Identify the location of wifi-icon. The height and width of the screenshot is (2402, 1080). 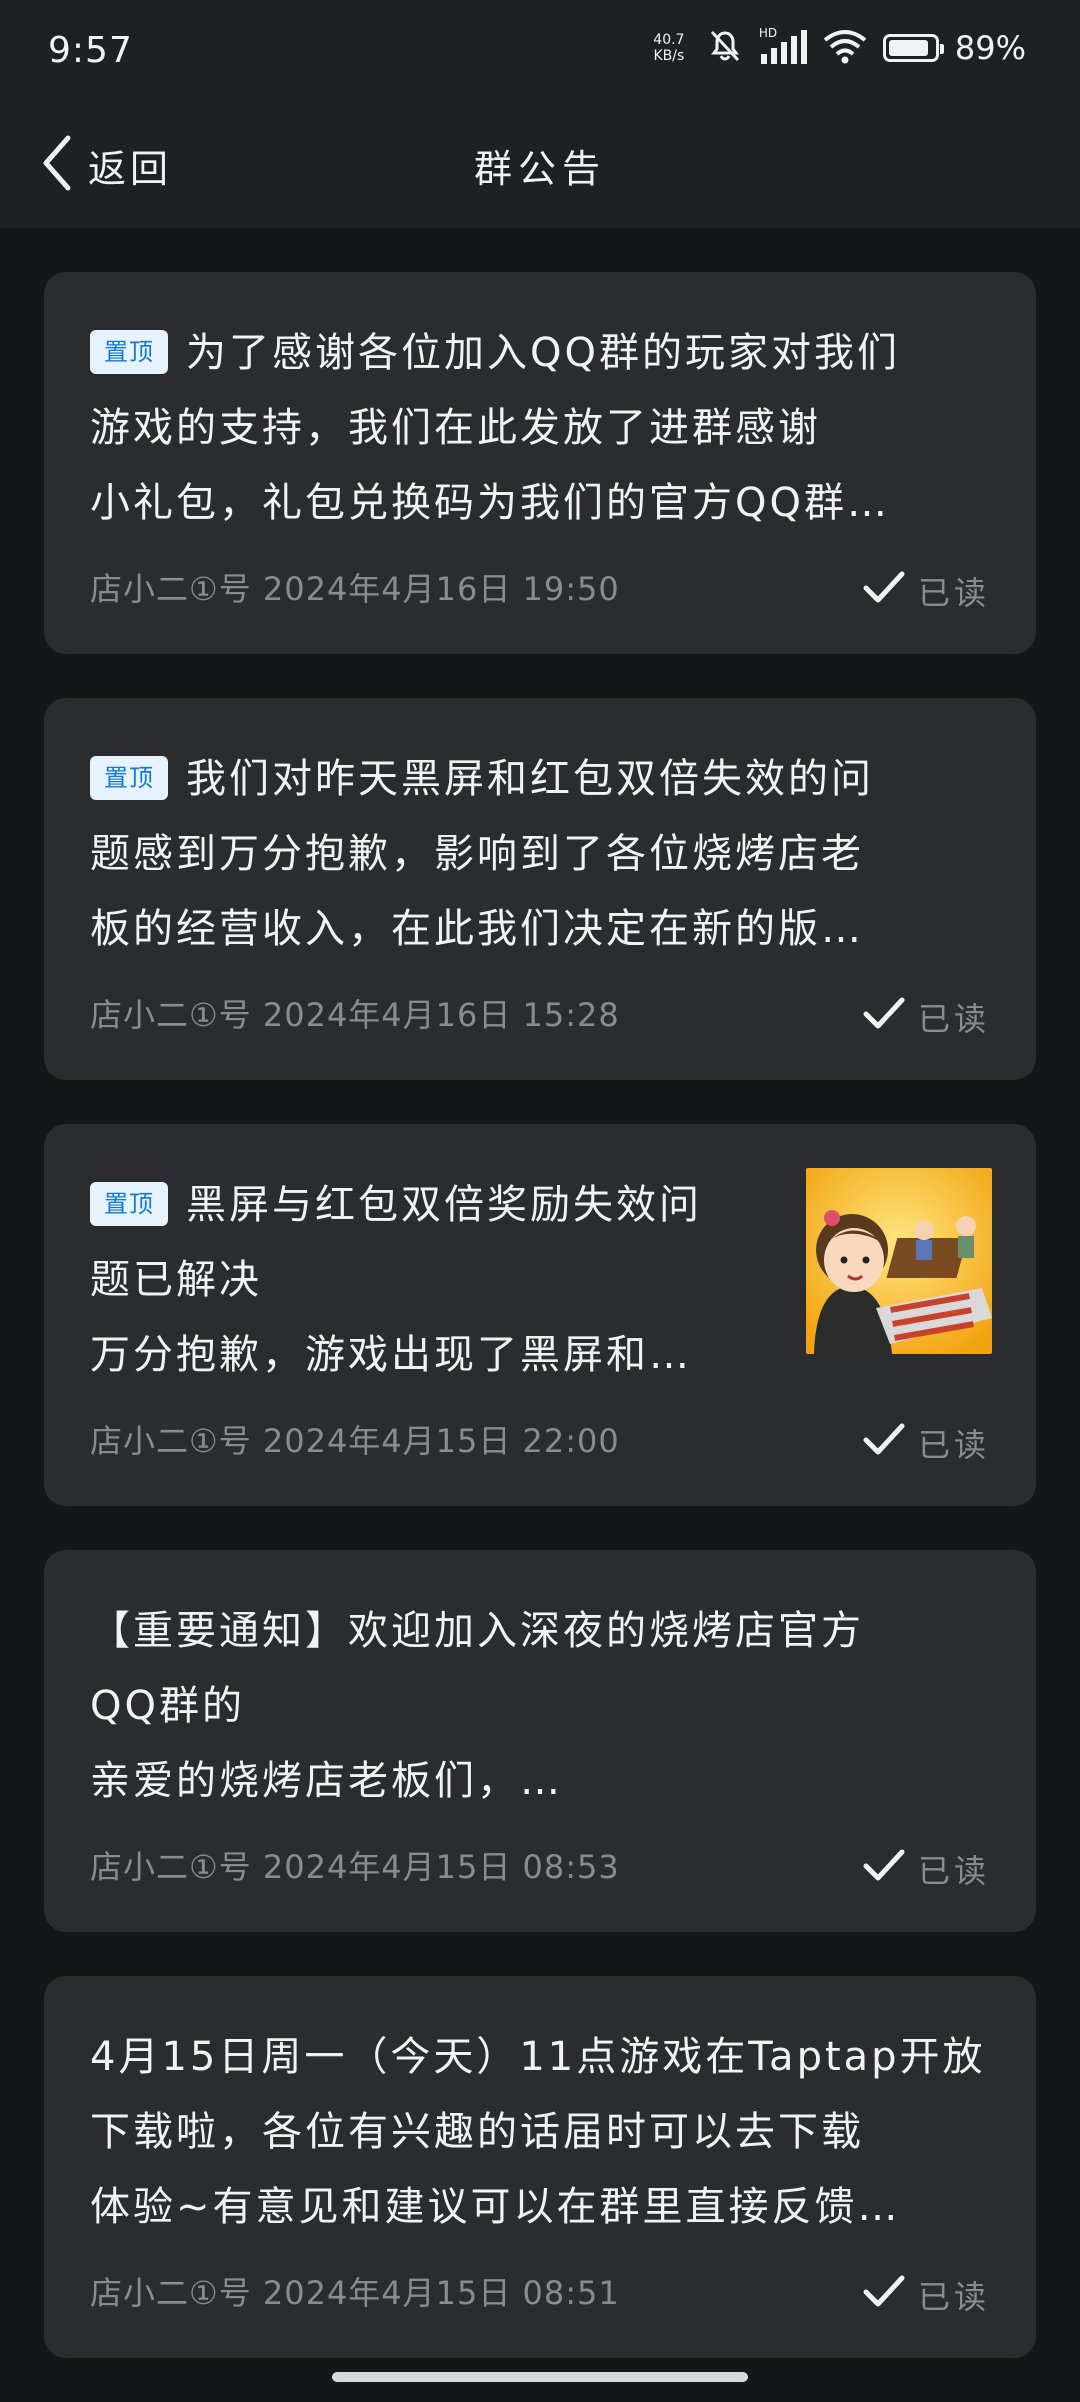
(845, 48).